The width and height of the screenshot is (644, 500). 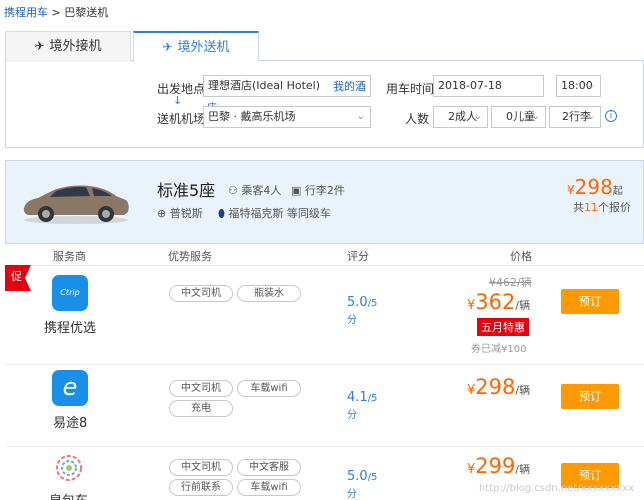 What do you see at coordinates (518, 117) in the screenshot?
I see `children-select: 0儿童 ⌄` at bounding box center [518, 117].